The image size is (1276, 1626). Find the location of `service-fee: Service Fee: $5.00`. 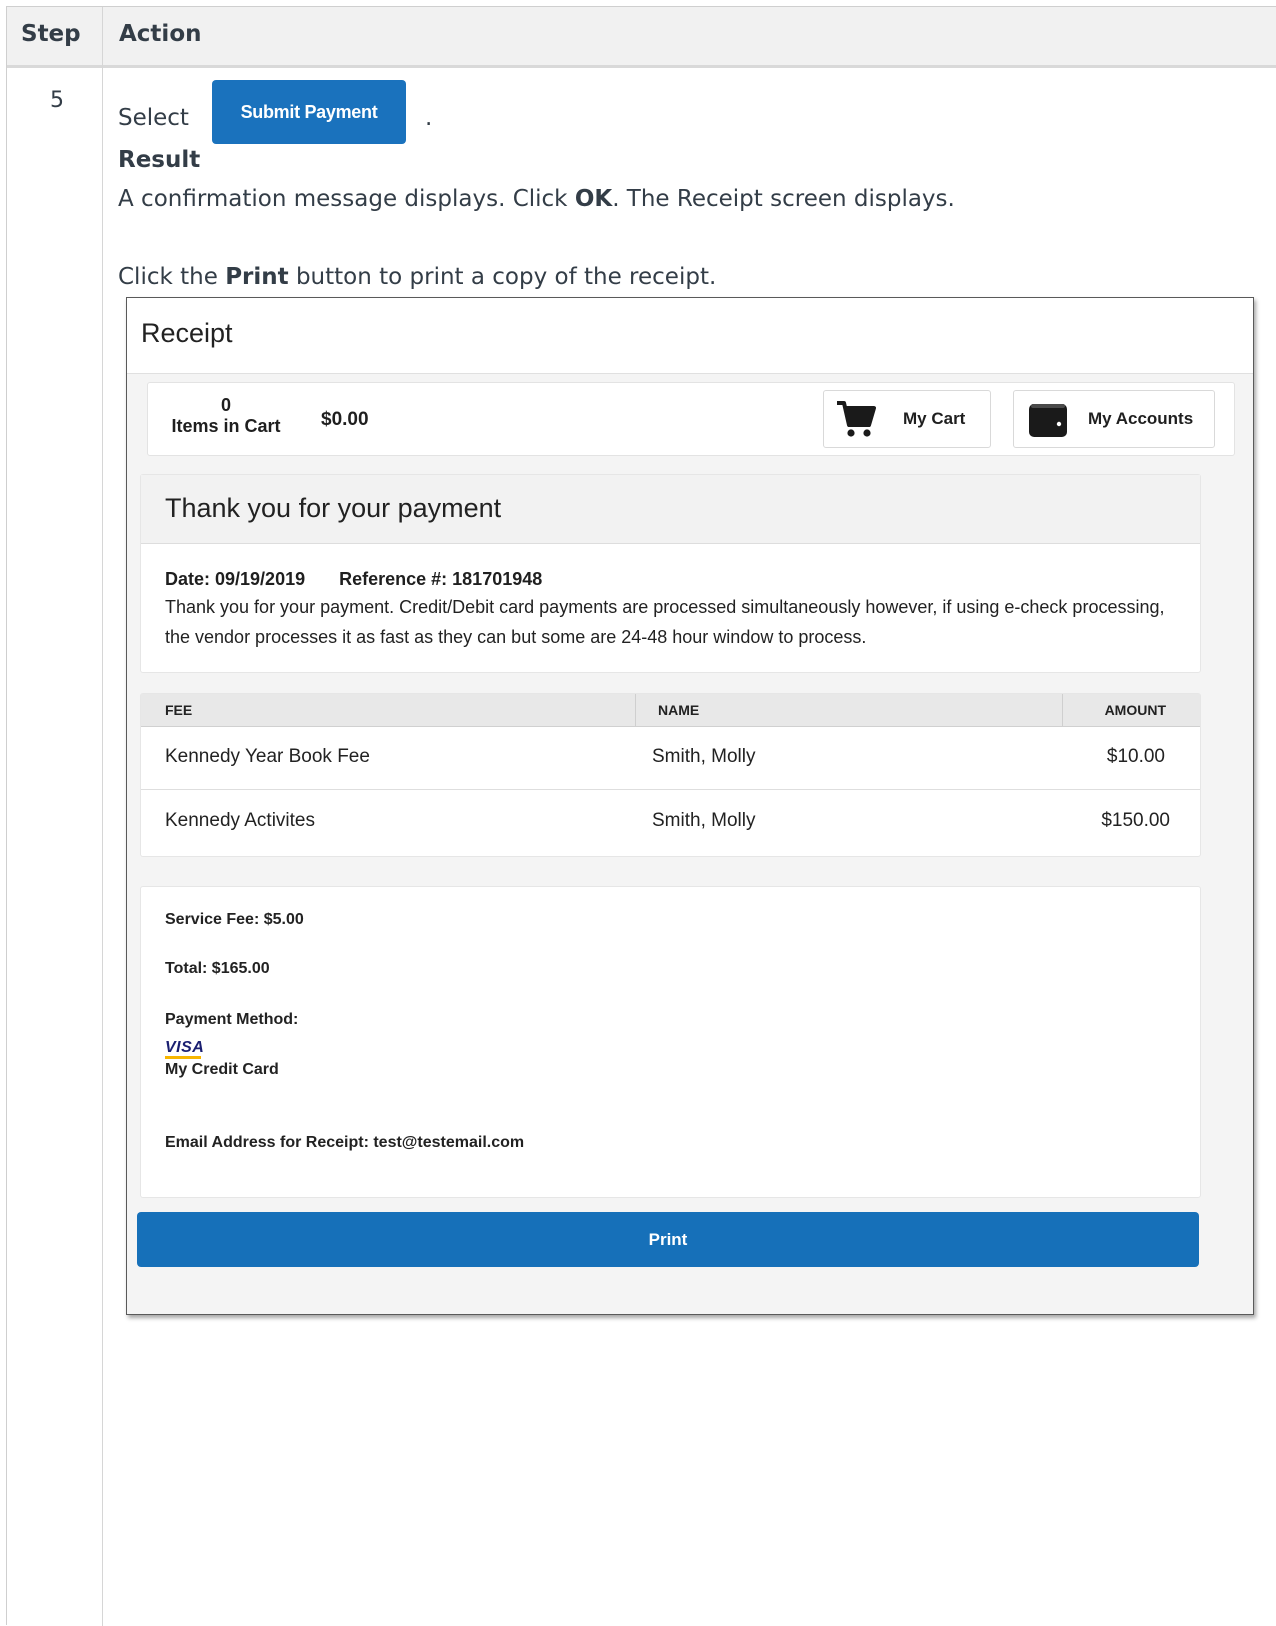

service-fee: Service Fee: $5.00 is located at coordinates (234, 919).